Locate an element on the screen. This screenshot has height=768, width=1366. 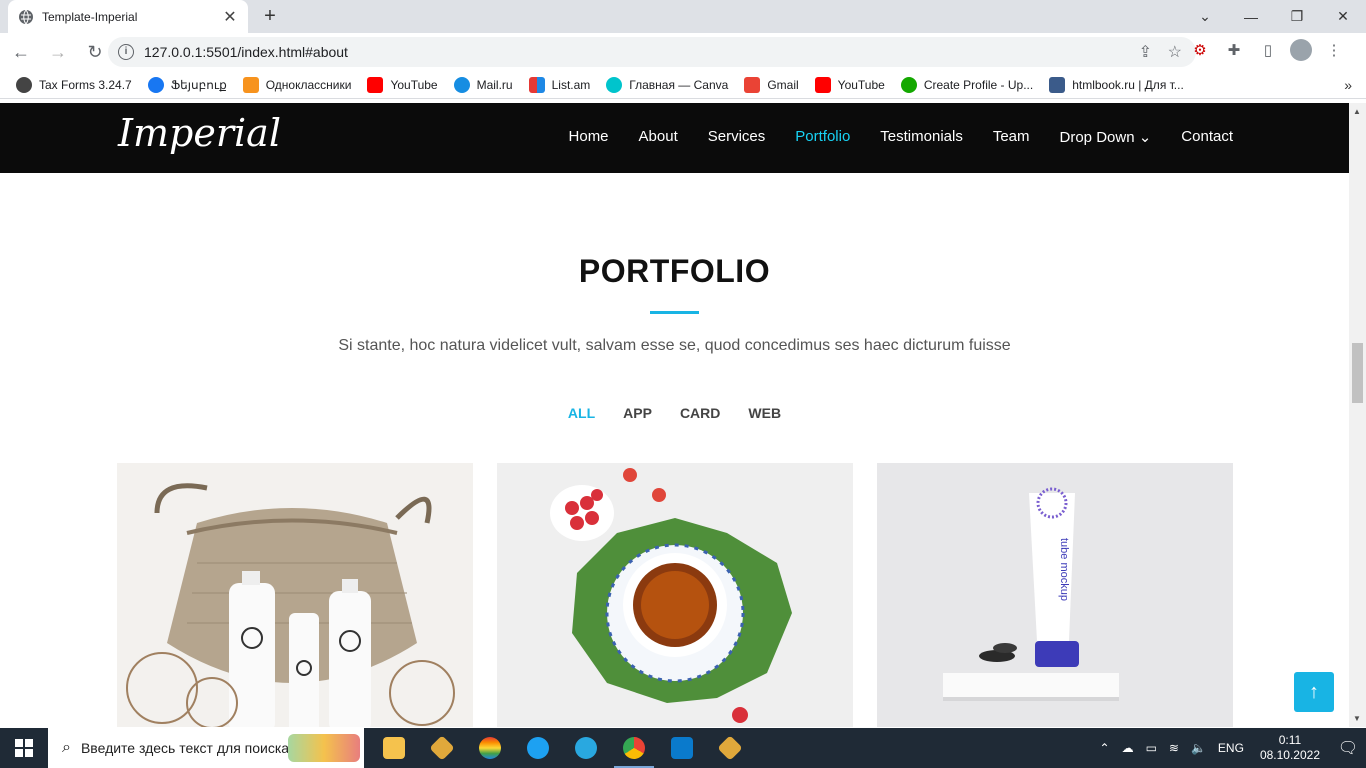
tea-cup-image is located at coordinates (671, 595).